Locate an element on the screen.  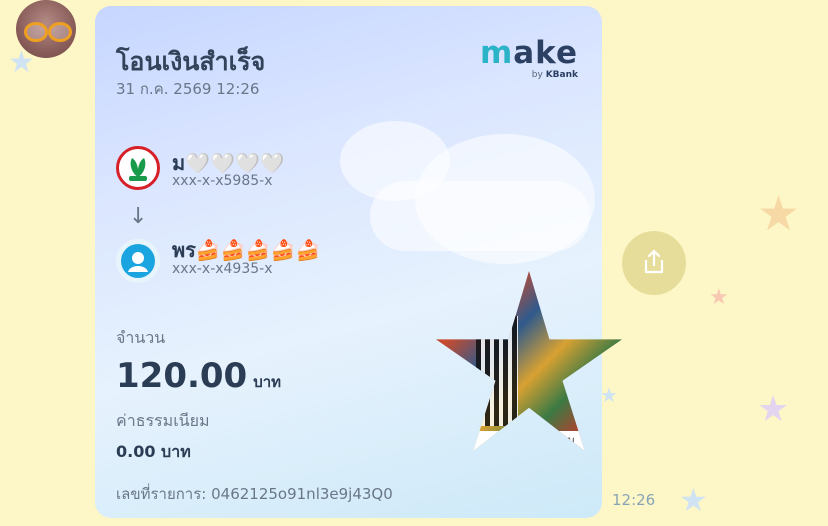
logo-sub-brand: KBank is located at coordinates (561, 75).